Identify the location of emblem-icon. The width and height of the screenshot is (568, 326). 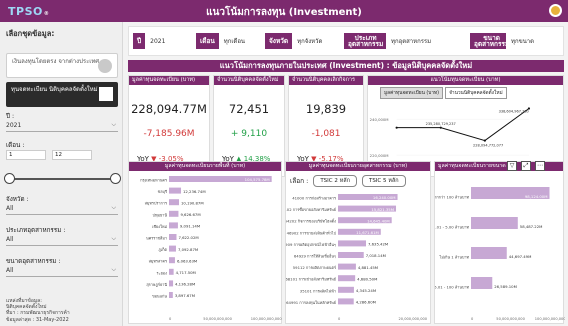
(555, 10).